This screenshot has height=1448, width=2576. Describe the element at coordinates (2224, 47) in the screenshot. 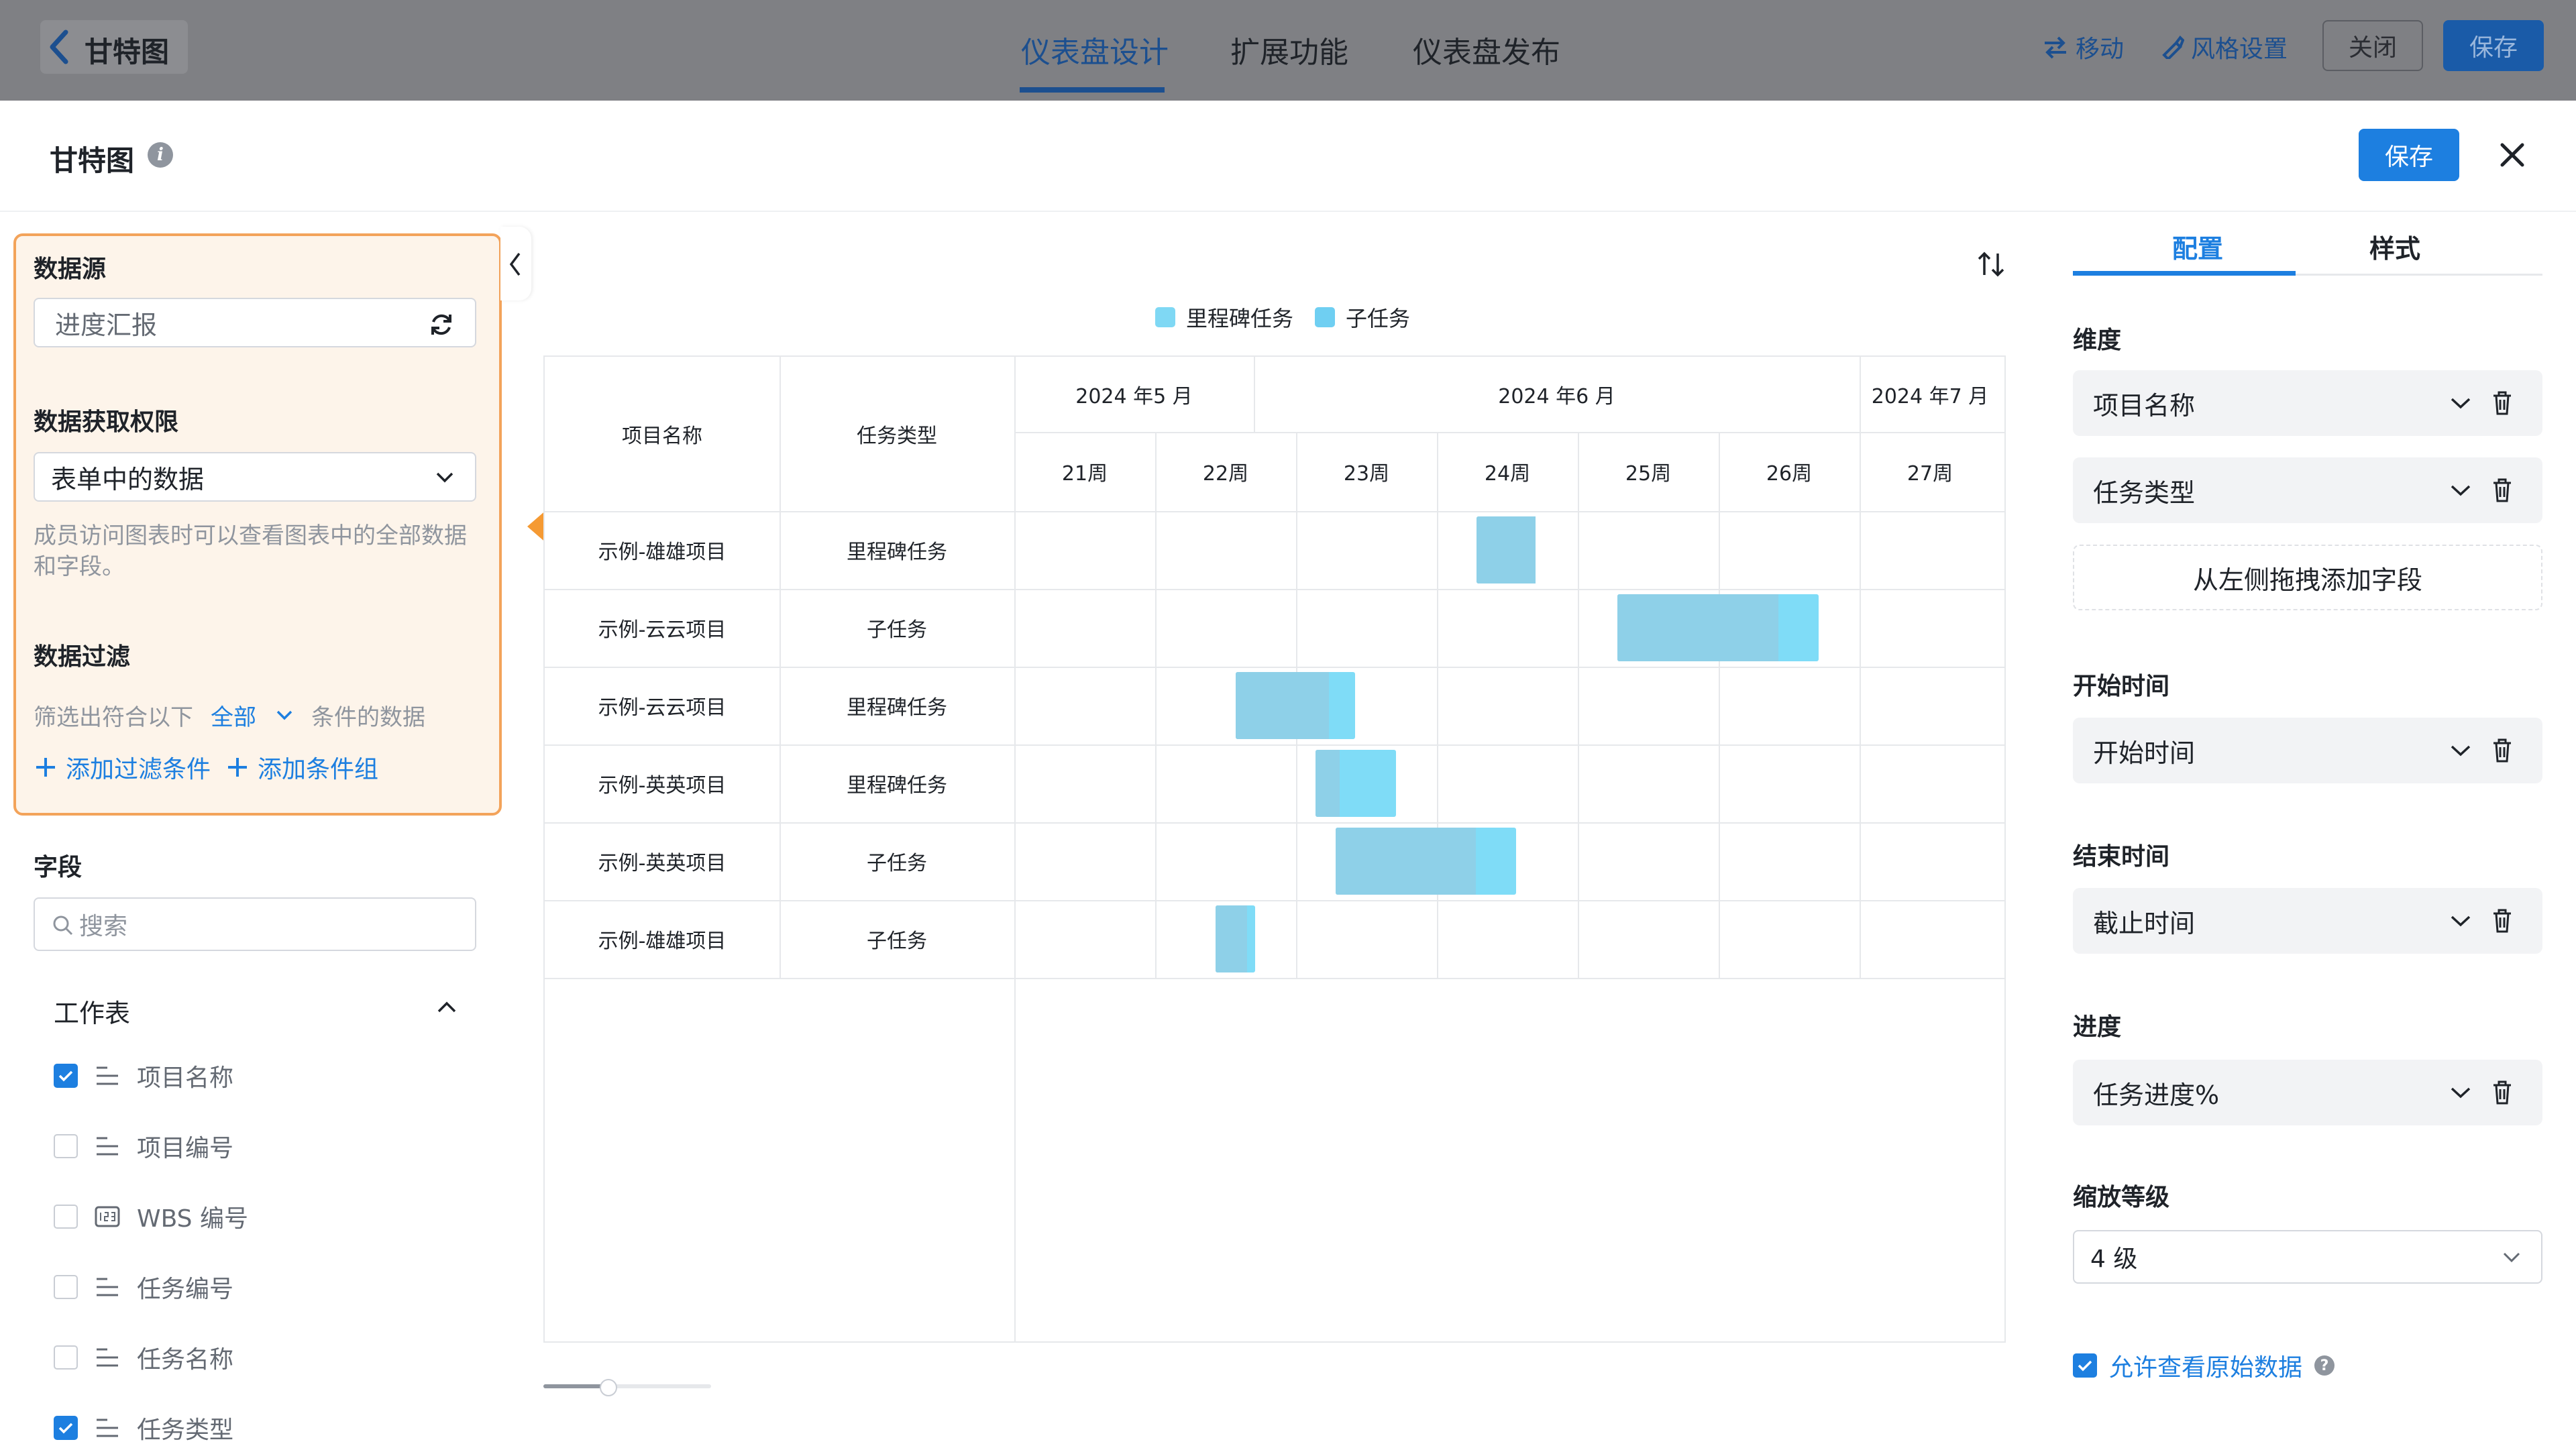

I see `style-settings-button: 风格设置` at that location.